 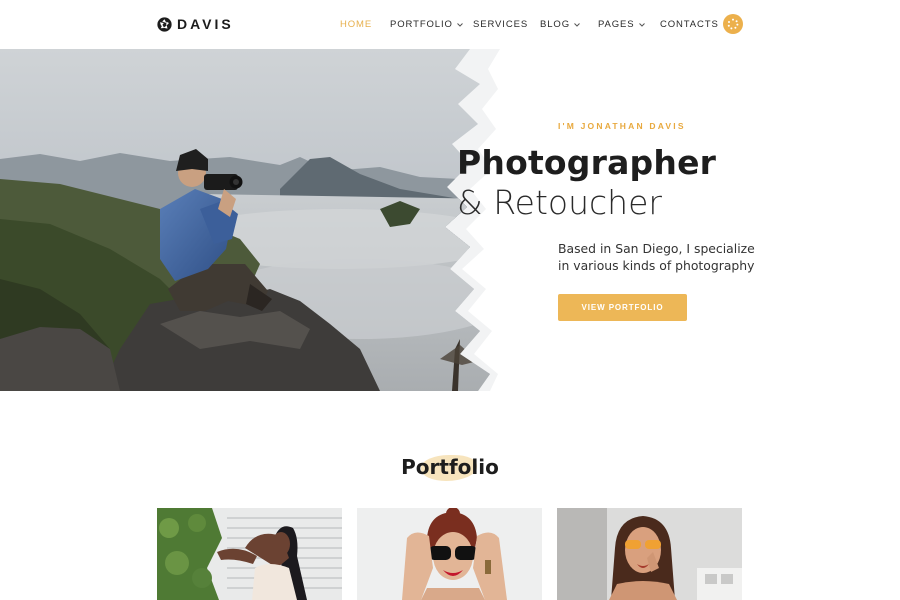 I want to click on nav-item-label: PAGES, so click(x=616, y=24).